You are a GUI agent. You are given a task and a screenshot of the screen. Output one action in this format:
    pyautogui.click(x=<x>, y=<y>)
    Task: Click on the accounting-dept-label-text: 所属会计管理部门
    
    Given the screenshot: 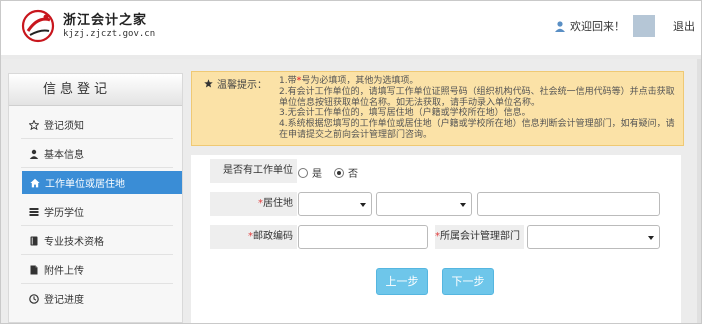 What is the action you would take?
    pyautogui.click(x=480, y=236)
    